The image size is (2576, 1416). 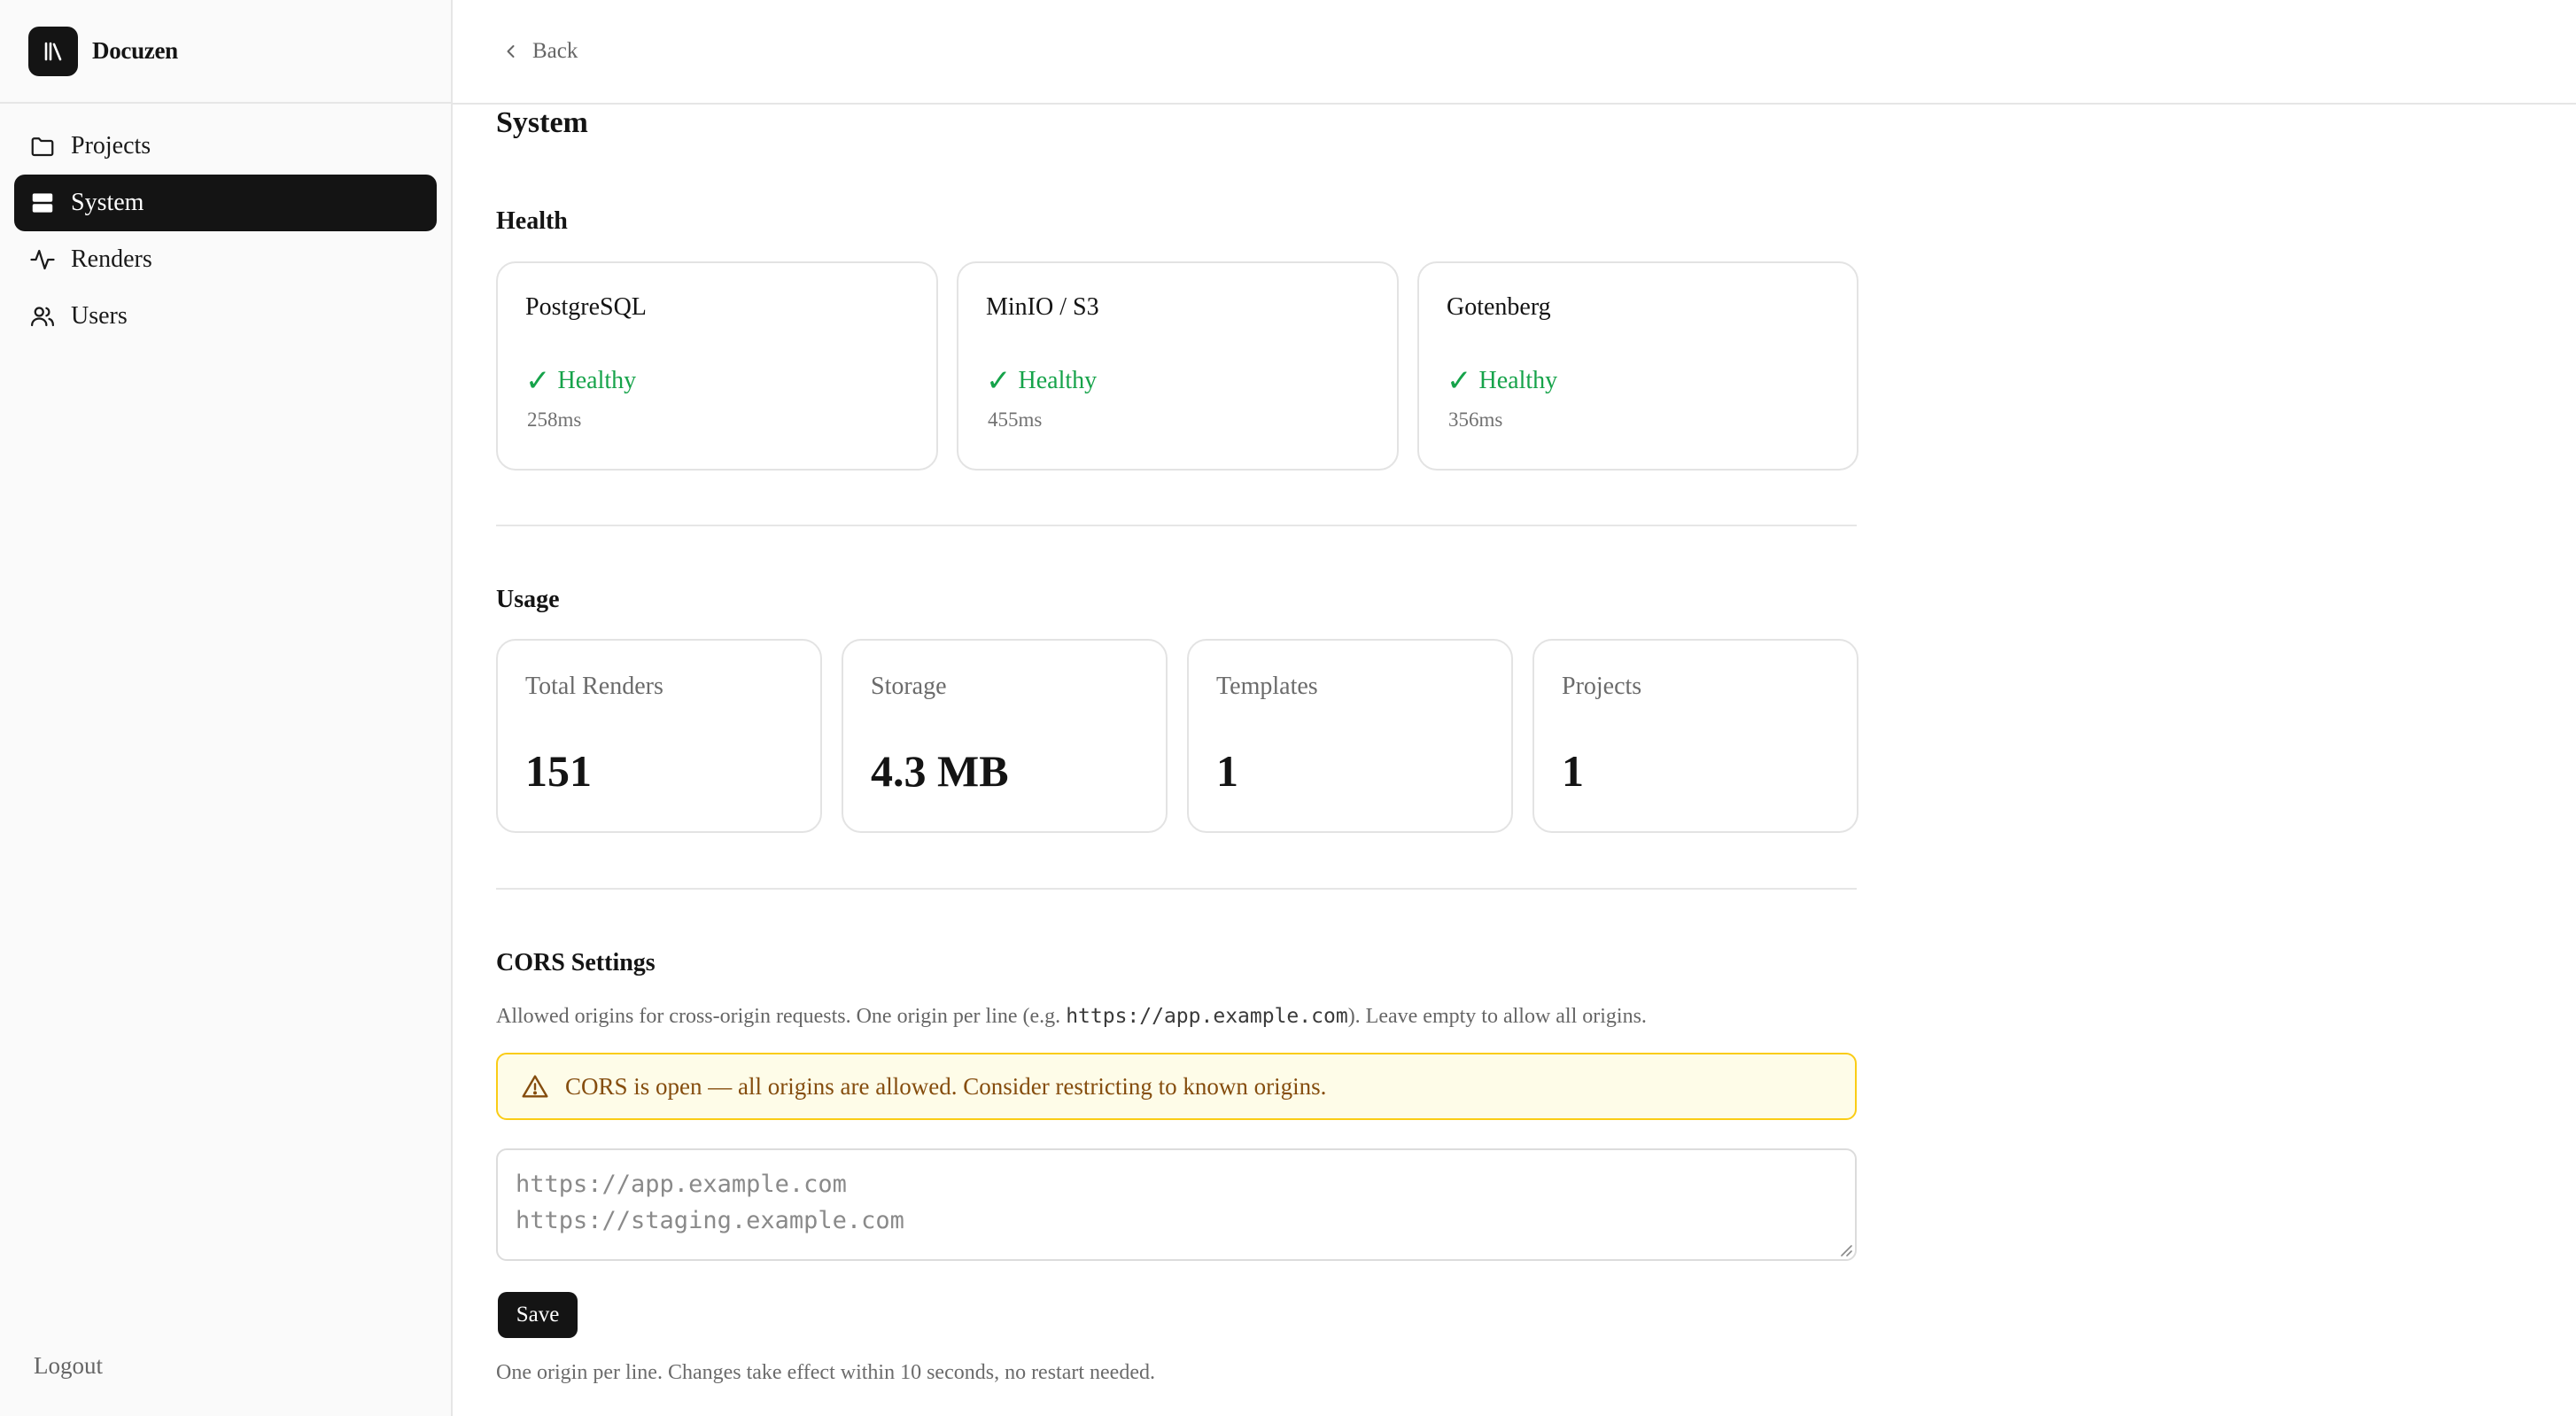 I want to click on stat-card-projects: Projects 1, so click(x=1695, y=736).